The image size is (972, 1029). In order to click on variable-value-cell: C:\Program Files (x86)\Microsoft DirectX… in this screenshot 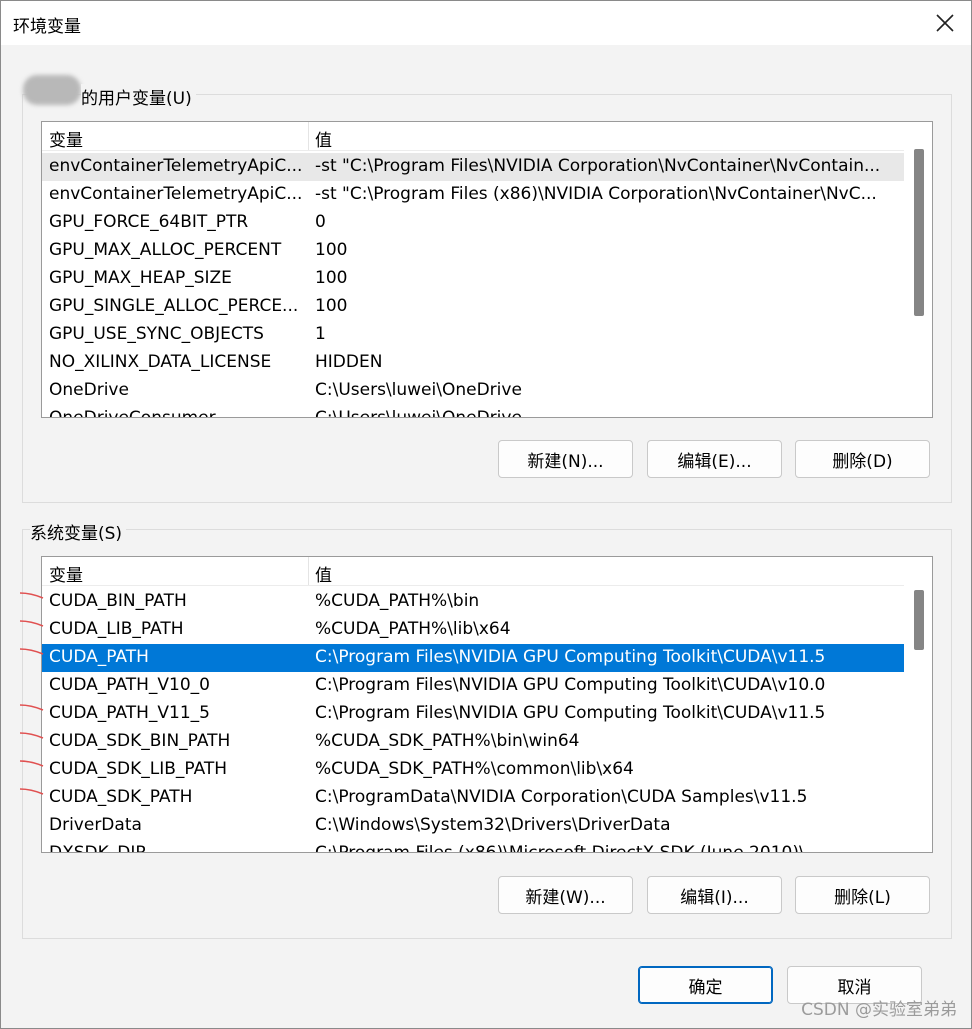, I will do `click(560, 848)`.